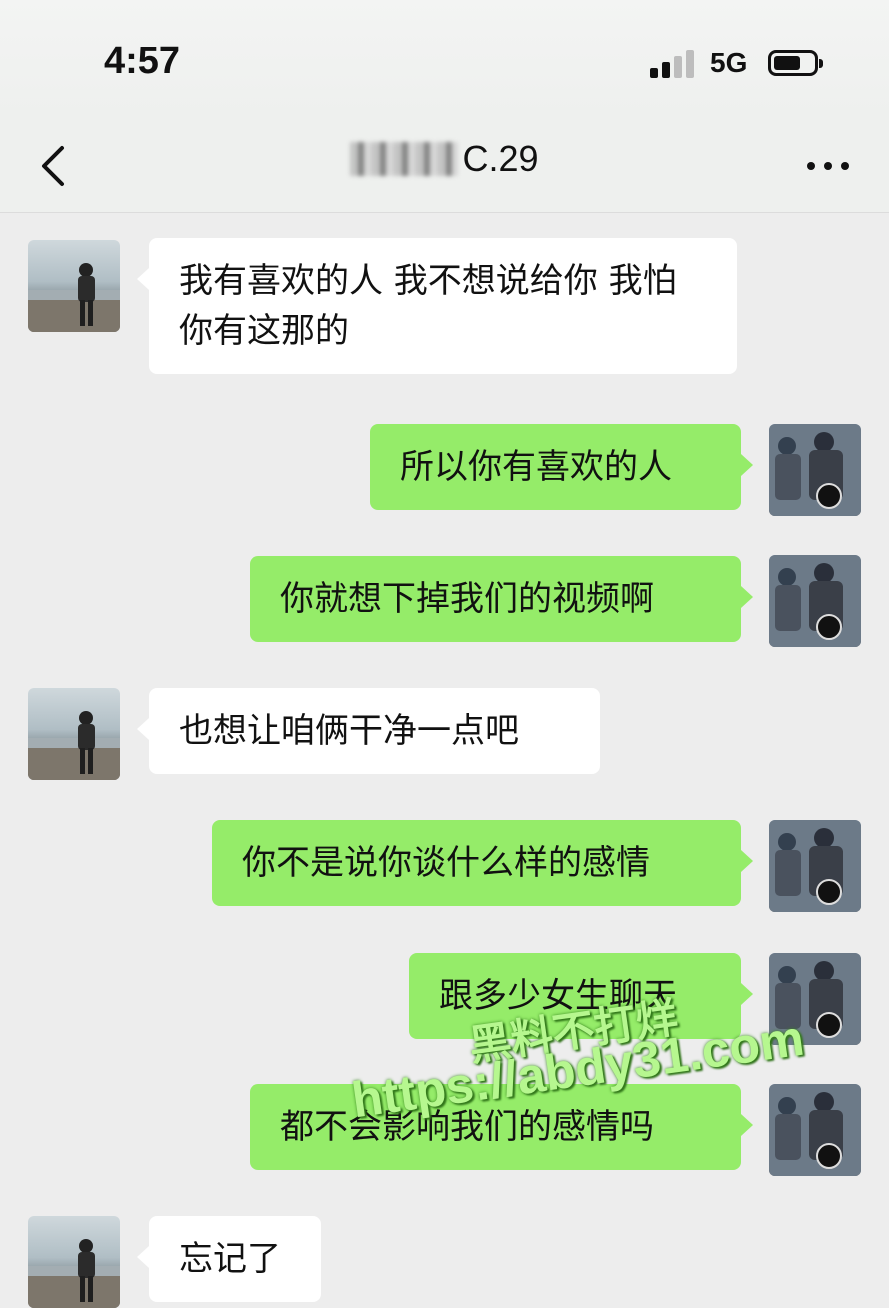  I want to click on redacted-name, so click(404, 159).